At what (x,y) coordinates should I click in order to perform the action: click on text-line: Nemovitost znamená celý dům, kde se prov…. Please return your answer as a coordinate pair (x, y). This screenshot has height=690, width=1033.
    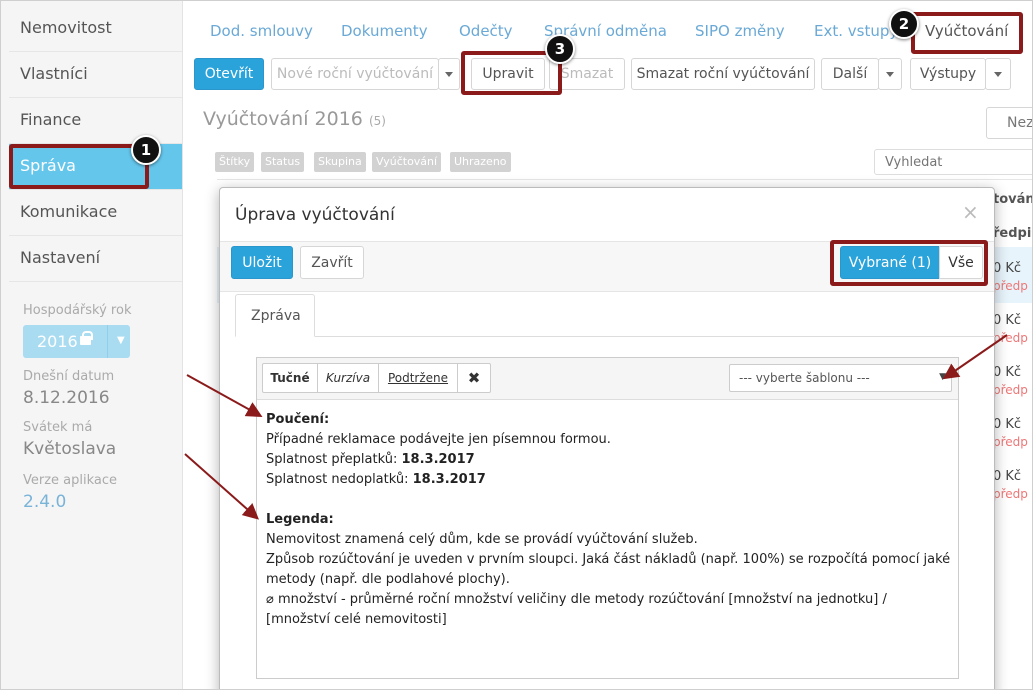
    Looking at the image, I should click on (482, 539).